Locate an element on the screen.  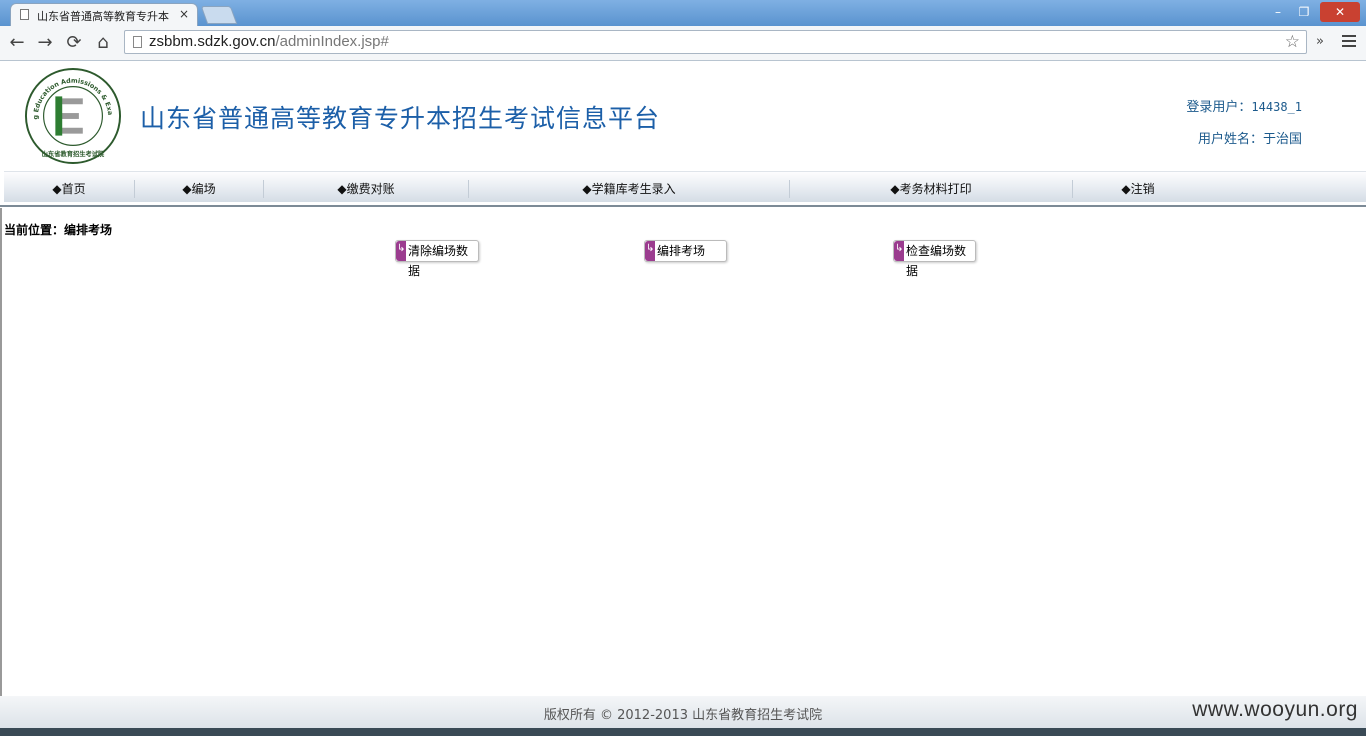
check-arrangement-button: 检查编场数据 is located at coordinates (934, 258).